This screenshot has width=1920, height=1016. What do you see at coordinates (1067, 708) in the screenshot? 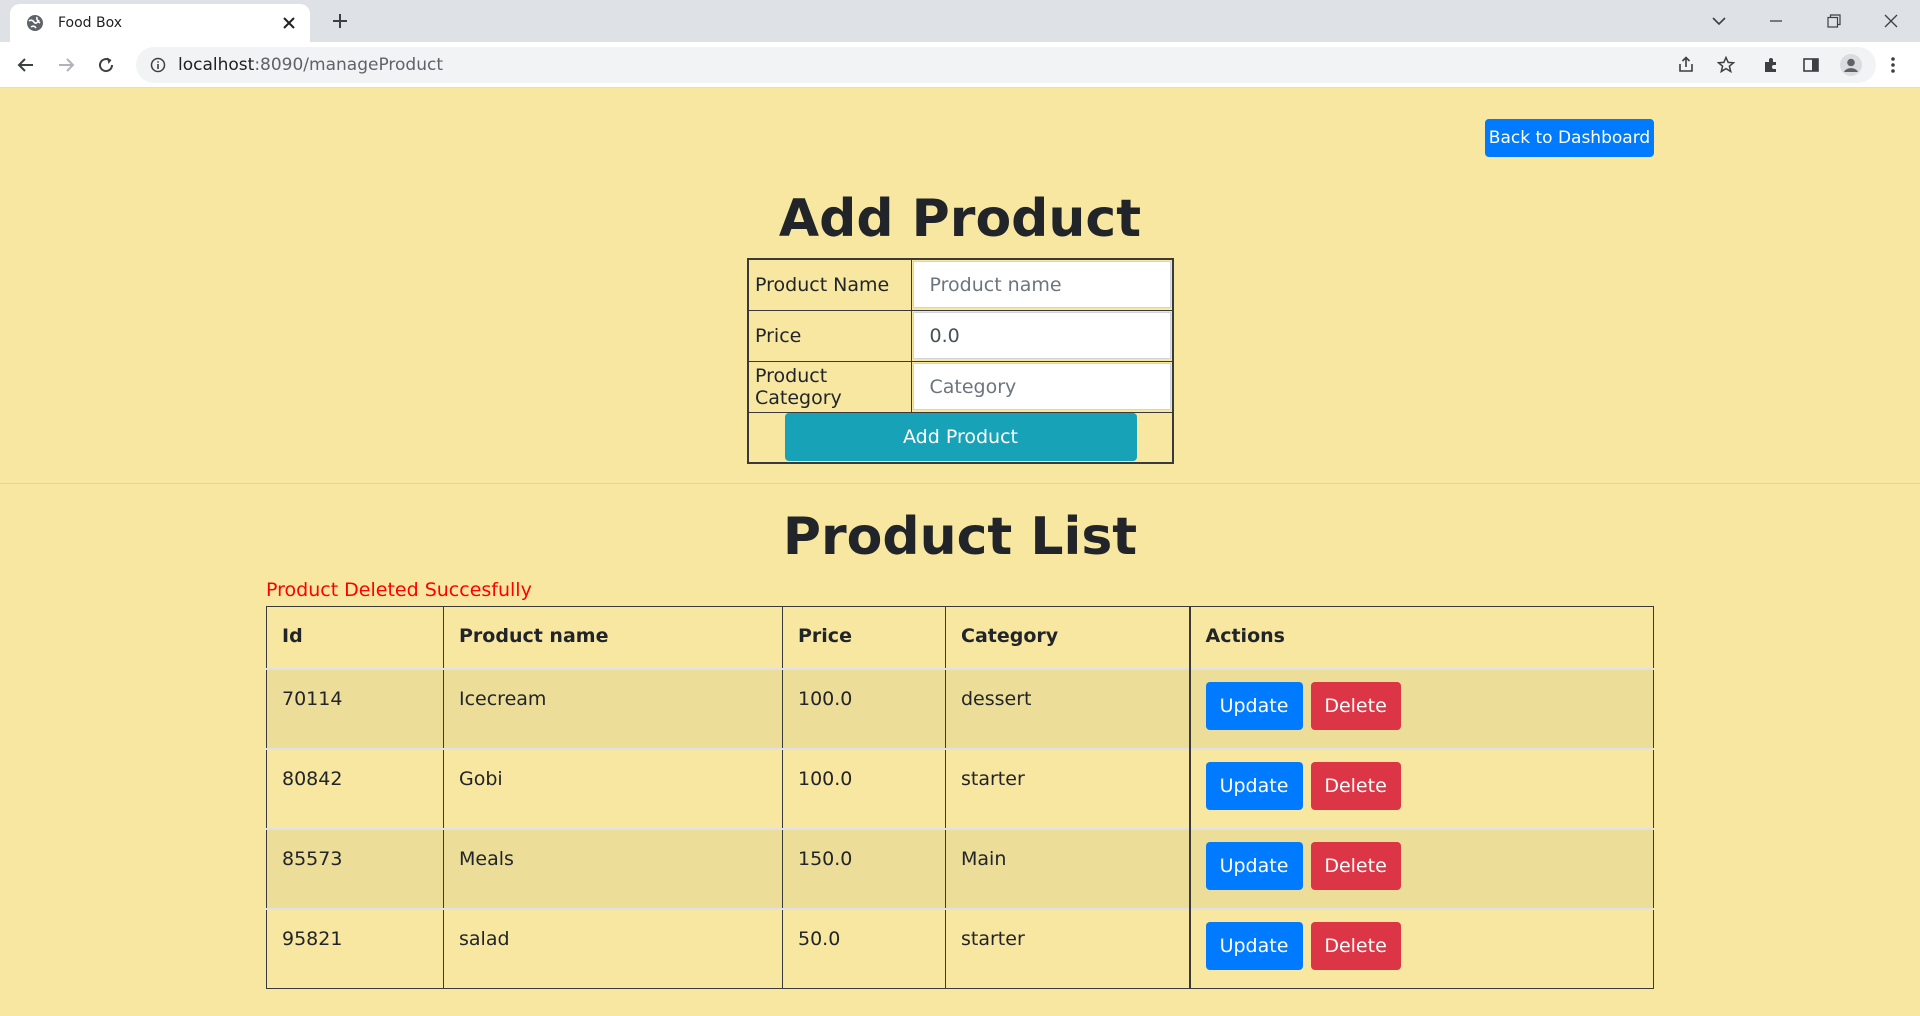
I see `cell-category: dessert` at bounding box center [1067, 708].